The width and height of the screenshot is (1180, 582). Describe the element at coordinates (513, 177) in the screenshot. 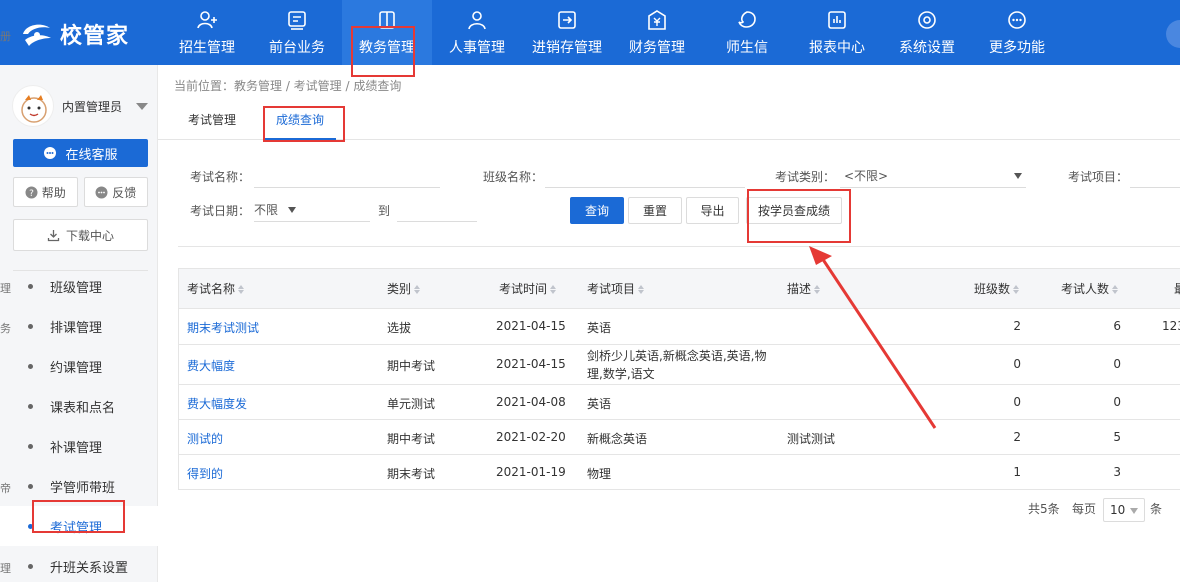

I see `class-name-label: 班级名称：` at that location.